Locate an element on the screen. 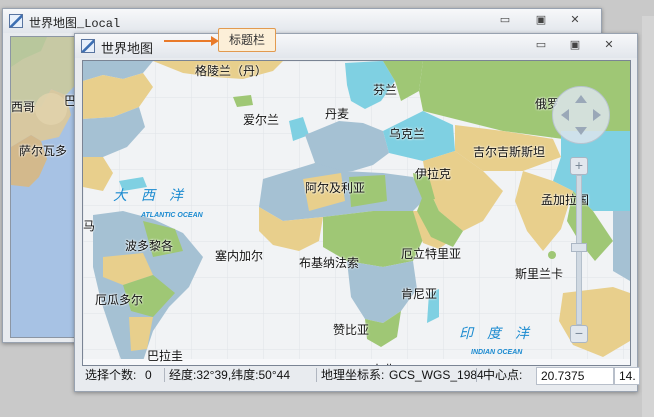 The image size is (654, 417). map-label-greenland: 格陵兰（丹） is located at coordinates (231, 71).